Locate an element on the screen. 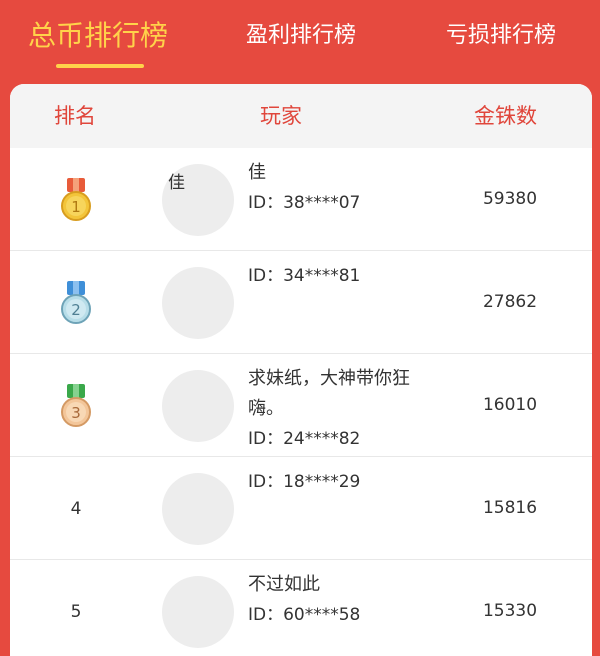 The image size is (600, 656). player-id: ID：38****07 is located at coordinates (304, 203).